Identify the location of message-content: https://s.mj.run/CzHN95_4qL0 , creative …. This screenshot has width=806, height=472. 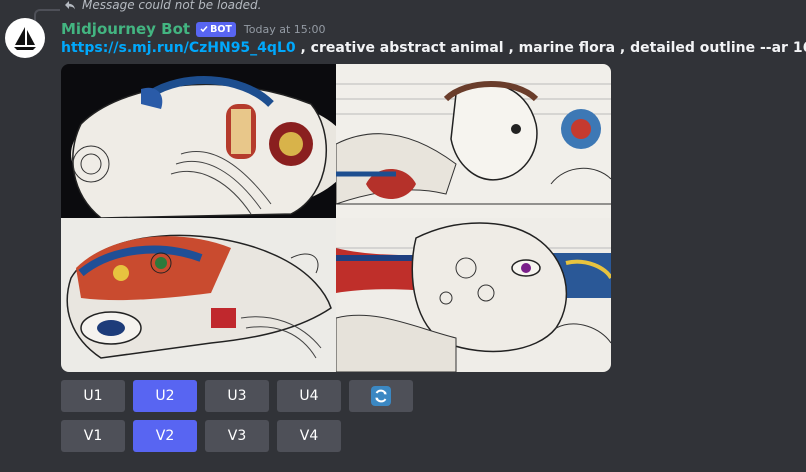
(433, 50).